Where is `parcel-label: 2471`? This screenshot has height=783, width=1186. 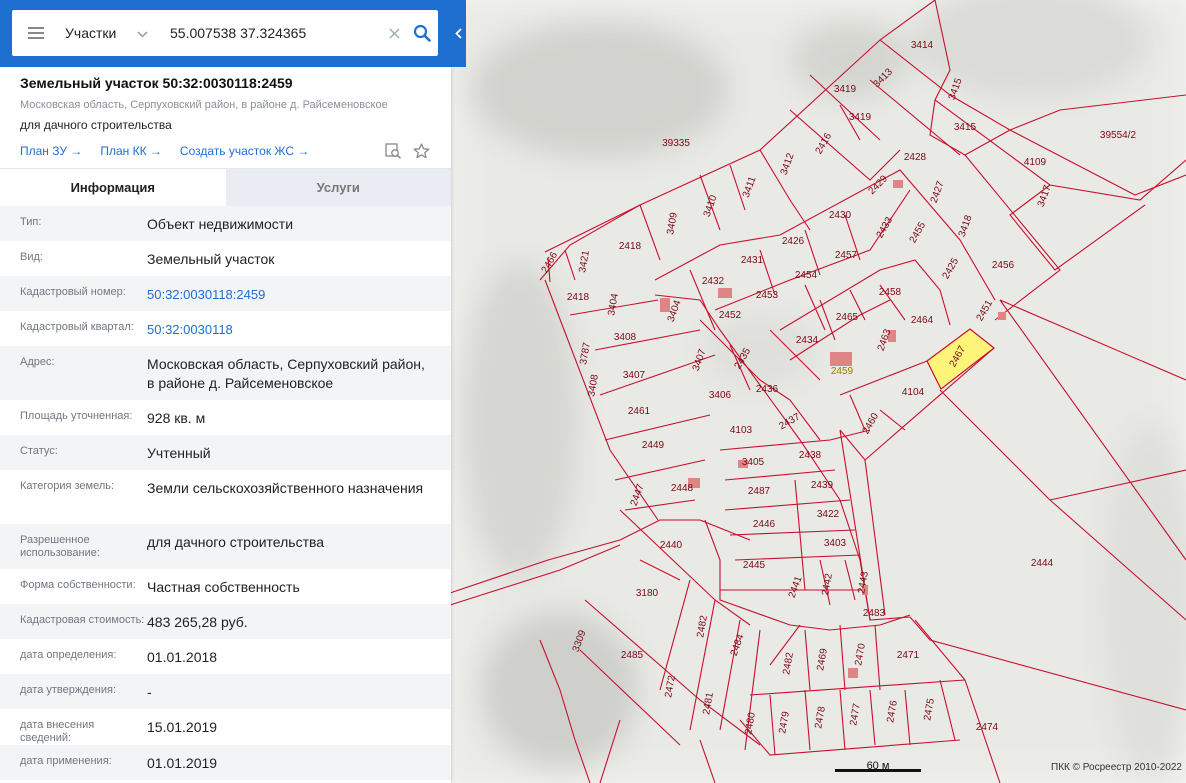 parcel-label: 2471 is located at coordinates (908, 655).